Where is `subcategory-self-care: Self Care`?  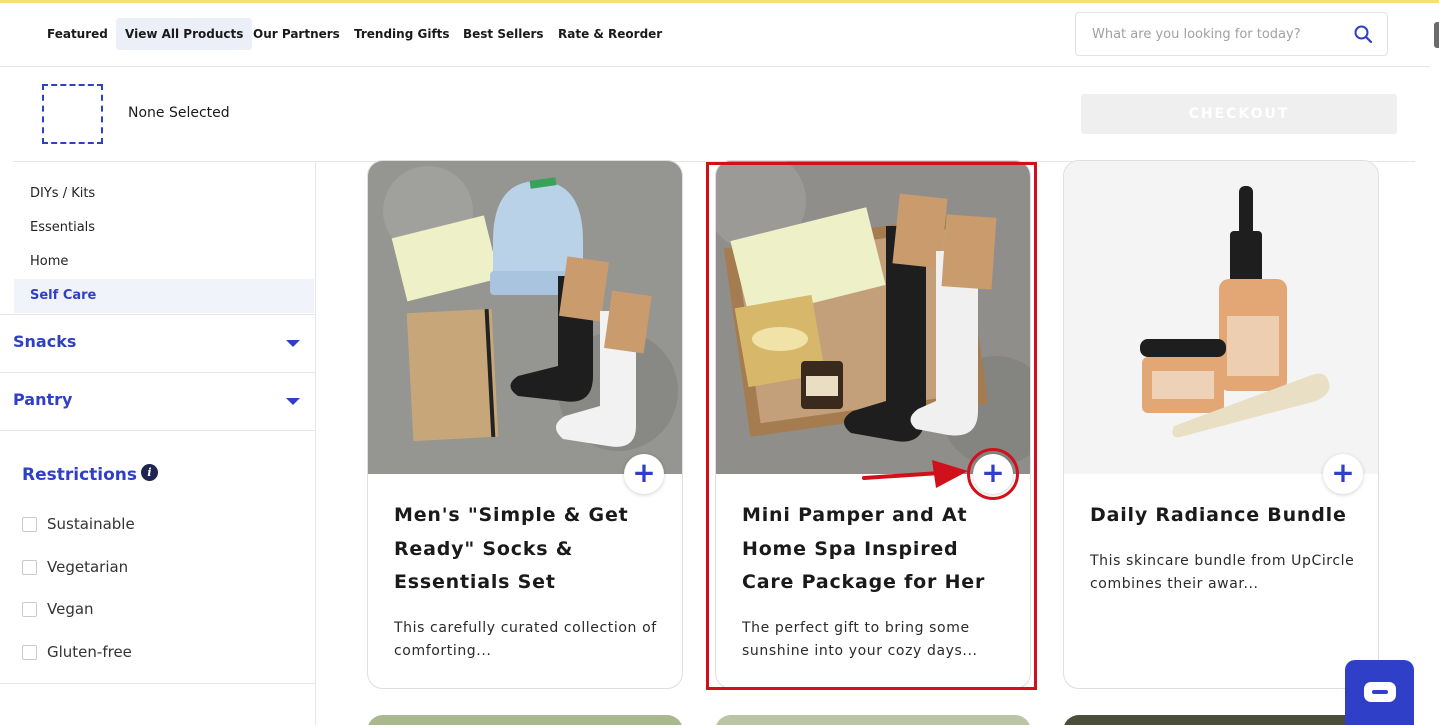 subcategory-self-care: Self Care is located at coordinates (164, 296).